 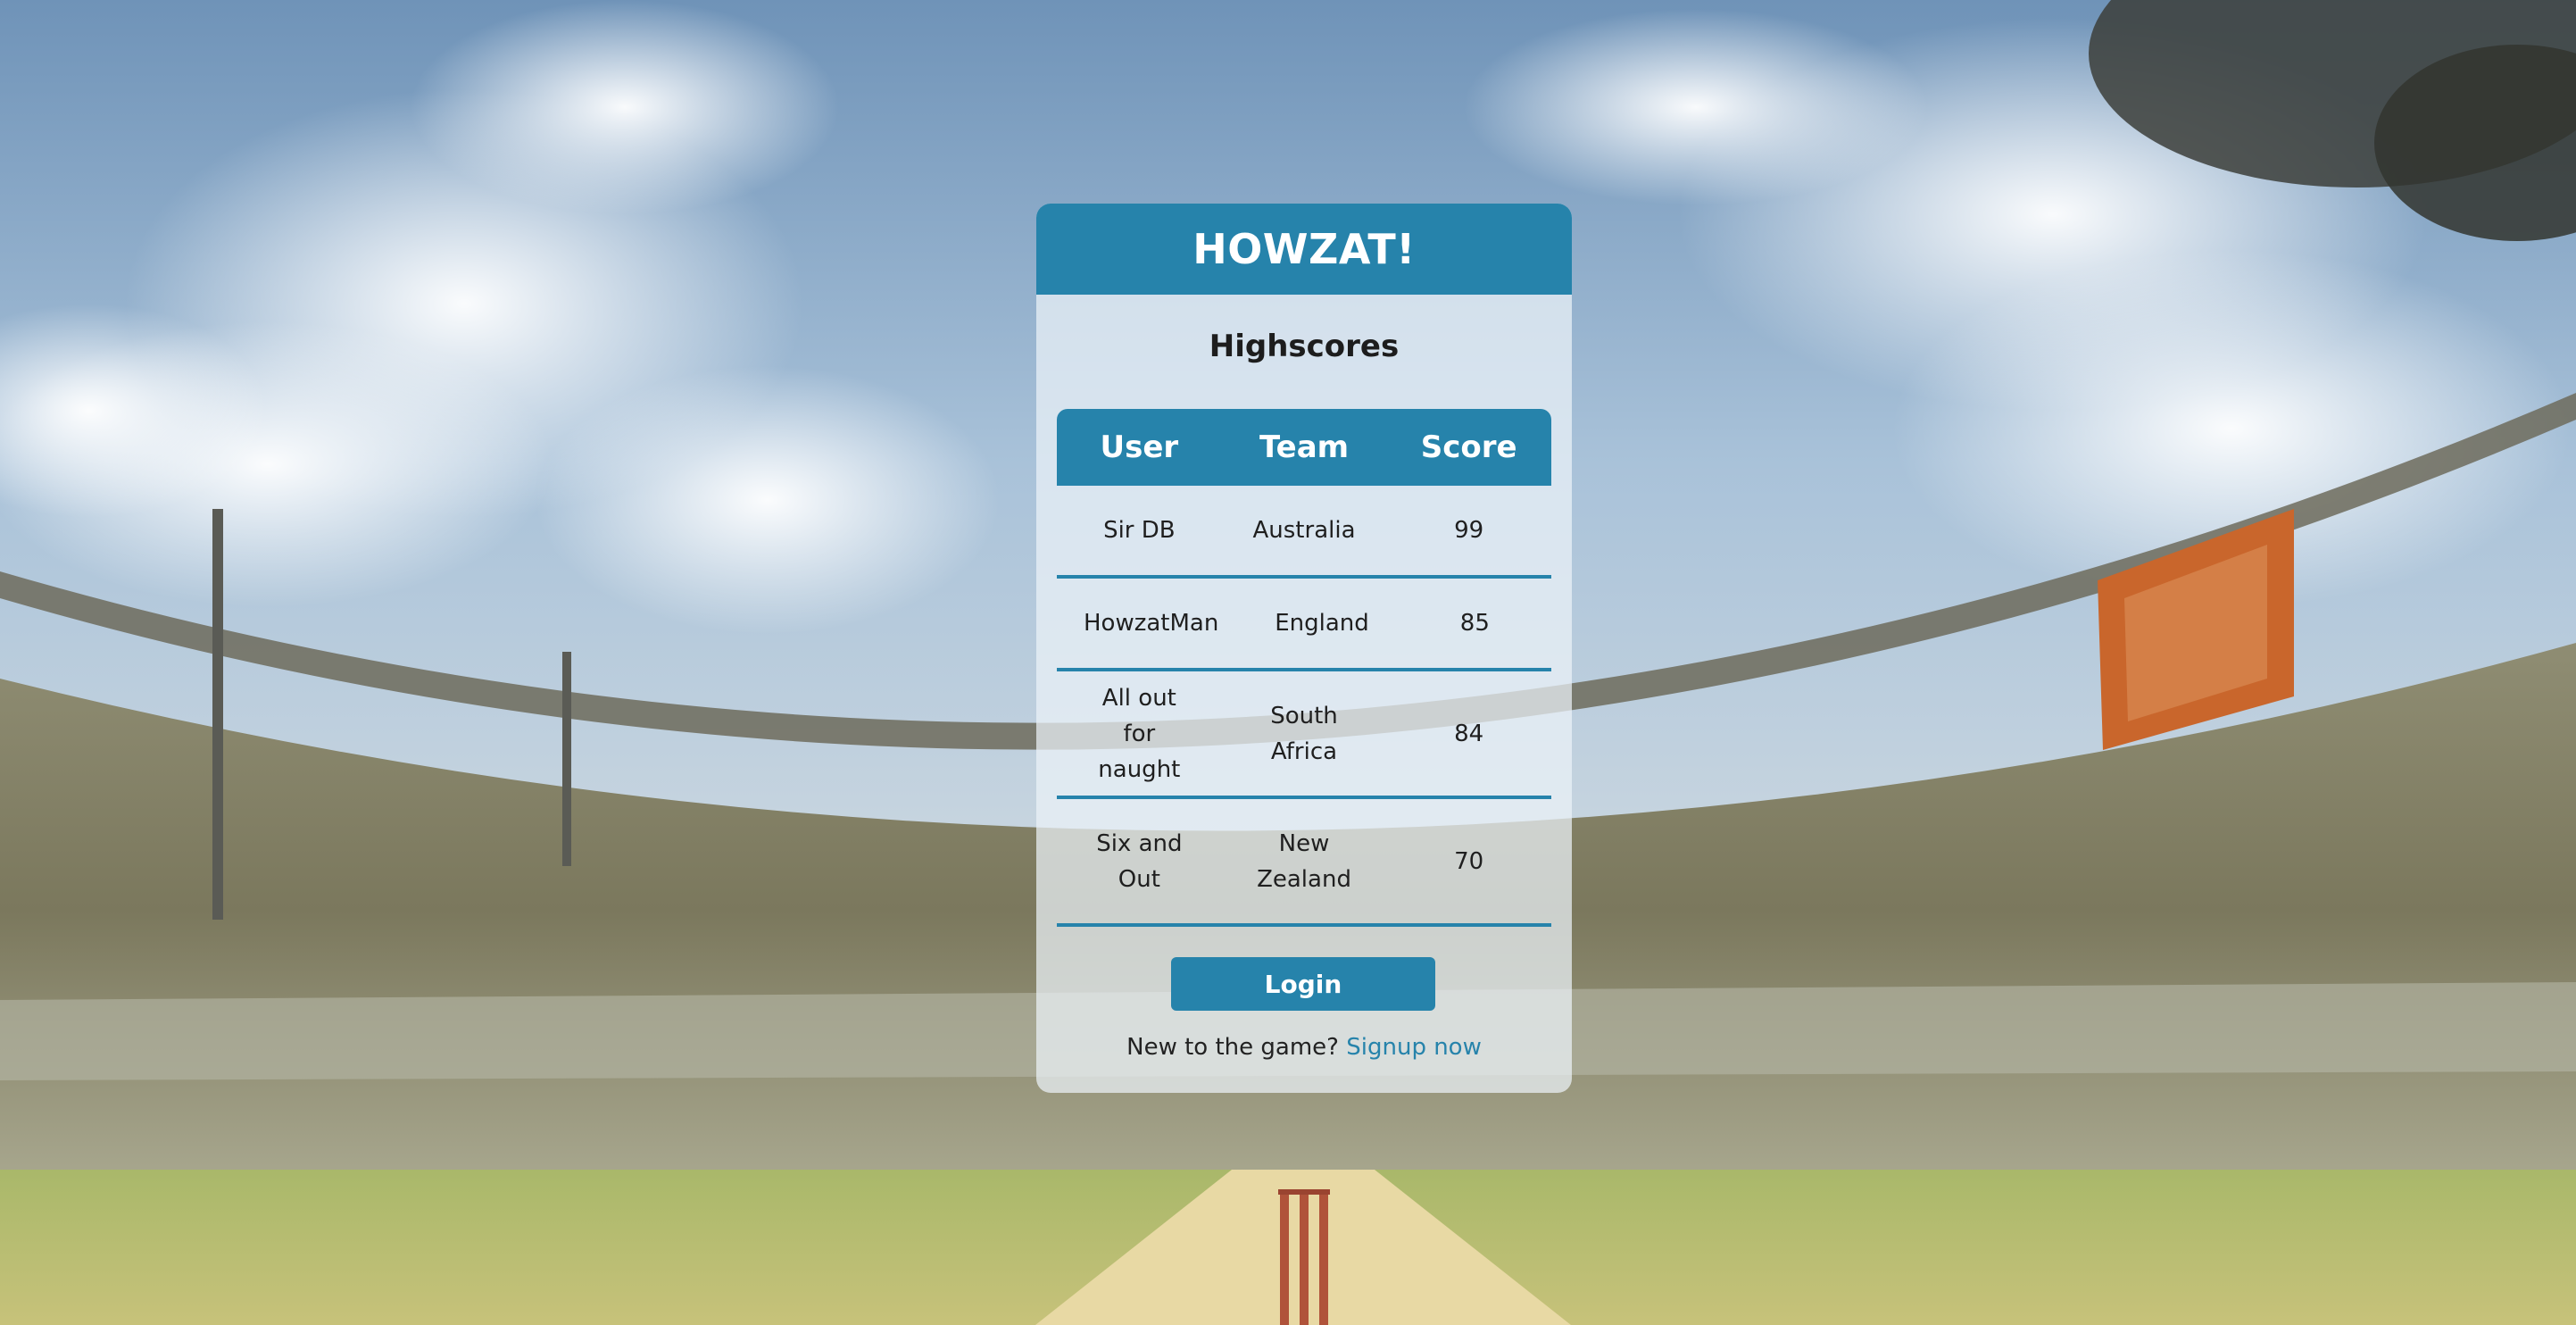 I want to click on highscores-heading: Highscores, so click(x=1304, y=347).